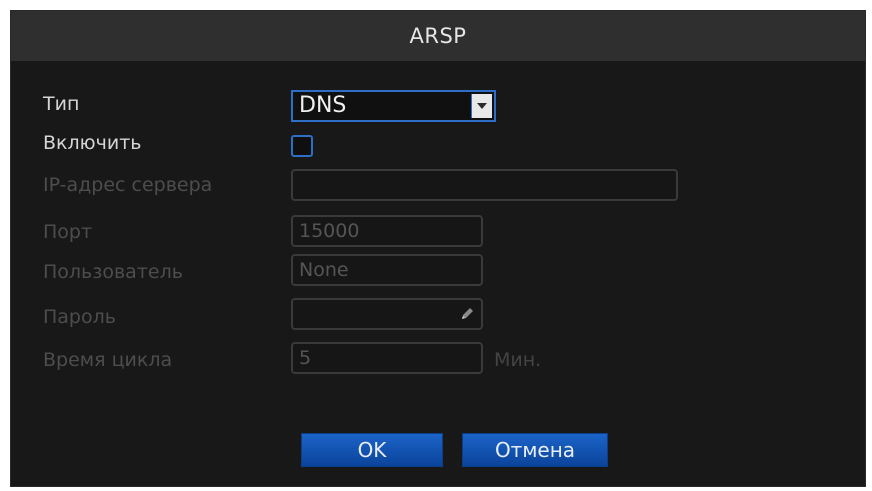 This screenshot has width=872, height=491. What do you see at coordinates (484, 185) in the screenshot?
I see `server-ip-input` at bounding box center [484, 185].